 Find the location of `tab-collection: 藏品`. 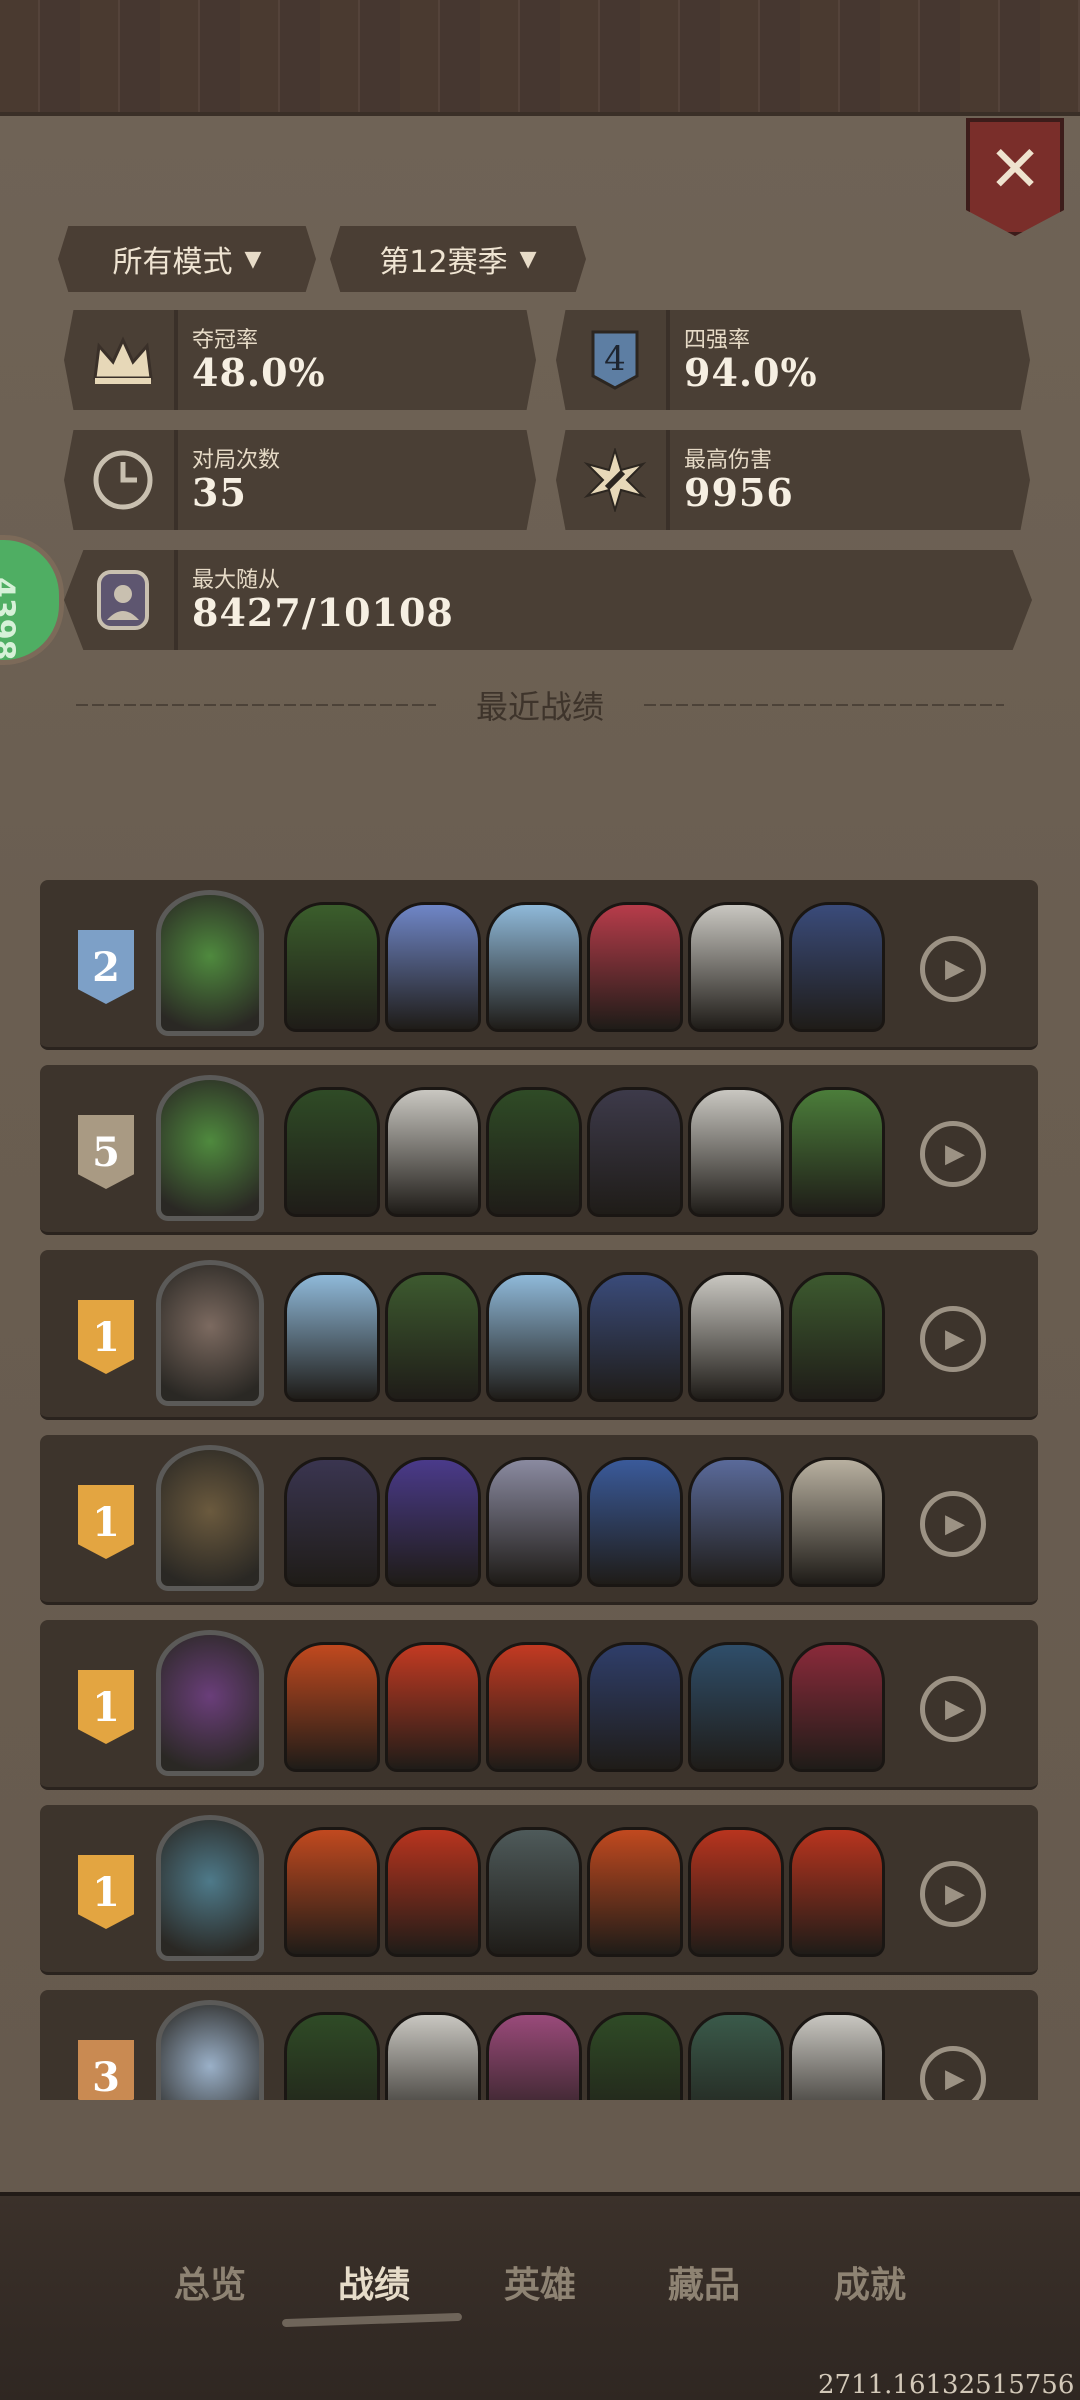

tab-collection: 藏品 is located at coordinates (704, 2282).